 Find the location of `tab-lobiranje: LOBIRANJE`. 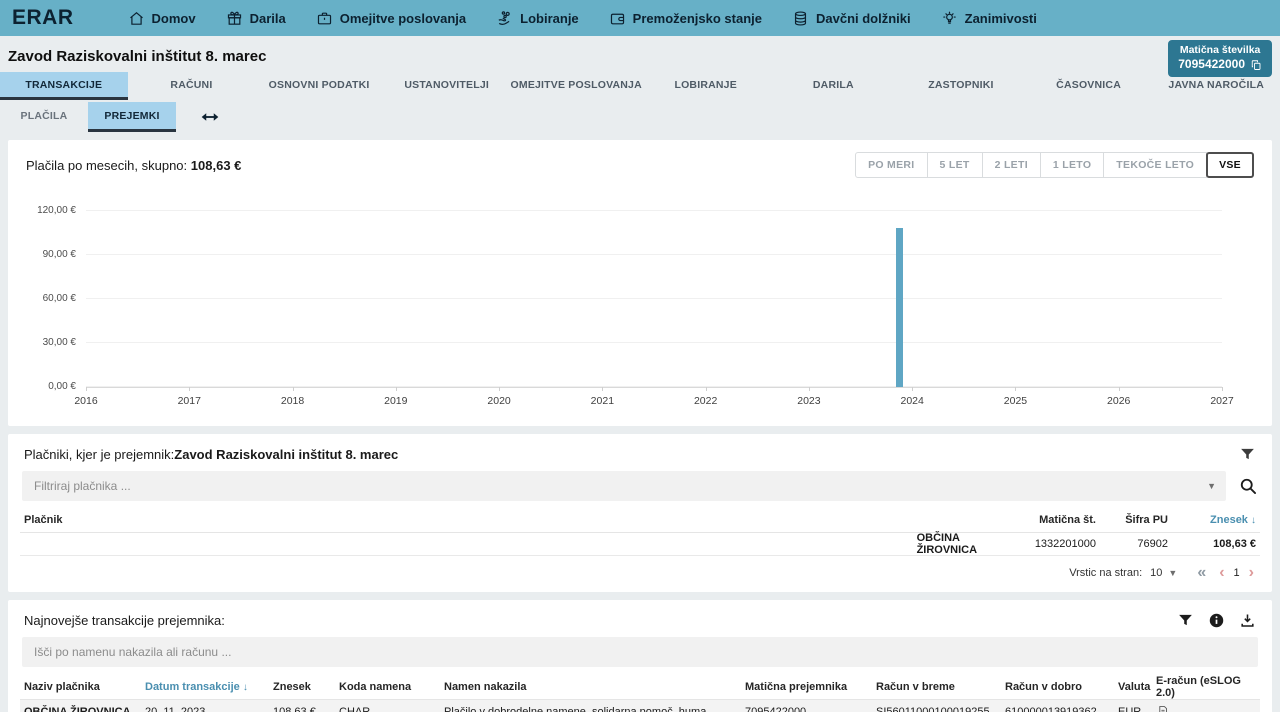

tab-lobiranje: LOBIRANJE is located at coordinates (706, 86).